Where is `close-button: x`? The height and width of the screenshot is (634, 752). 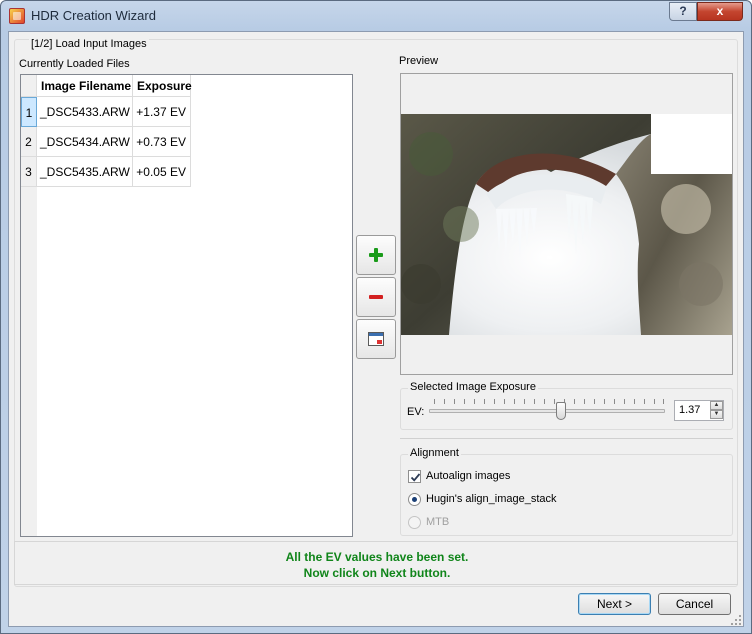 close-button: x is located at coordinates (720, 11).